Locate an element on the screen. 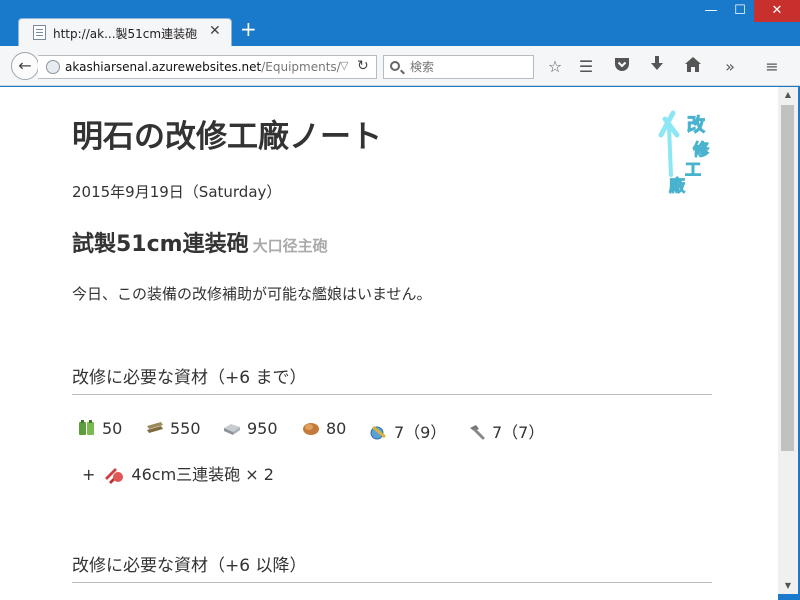 The width and height of the screenshot is (800, 600). scroll-up-arrow-icon: ▲ is located at coordinates (788, 95).